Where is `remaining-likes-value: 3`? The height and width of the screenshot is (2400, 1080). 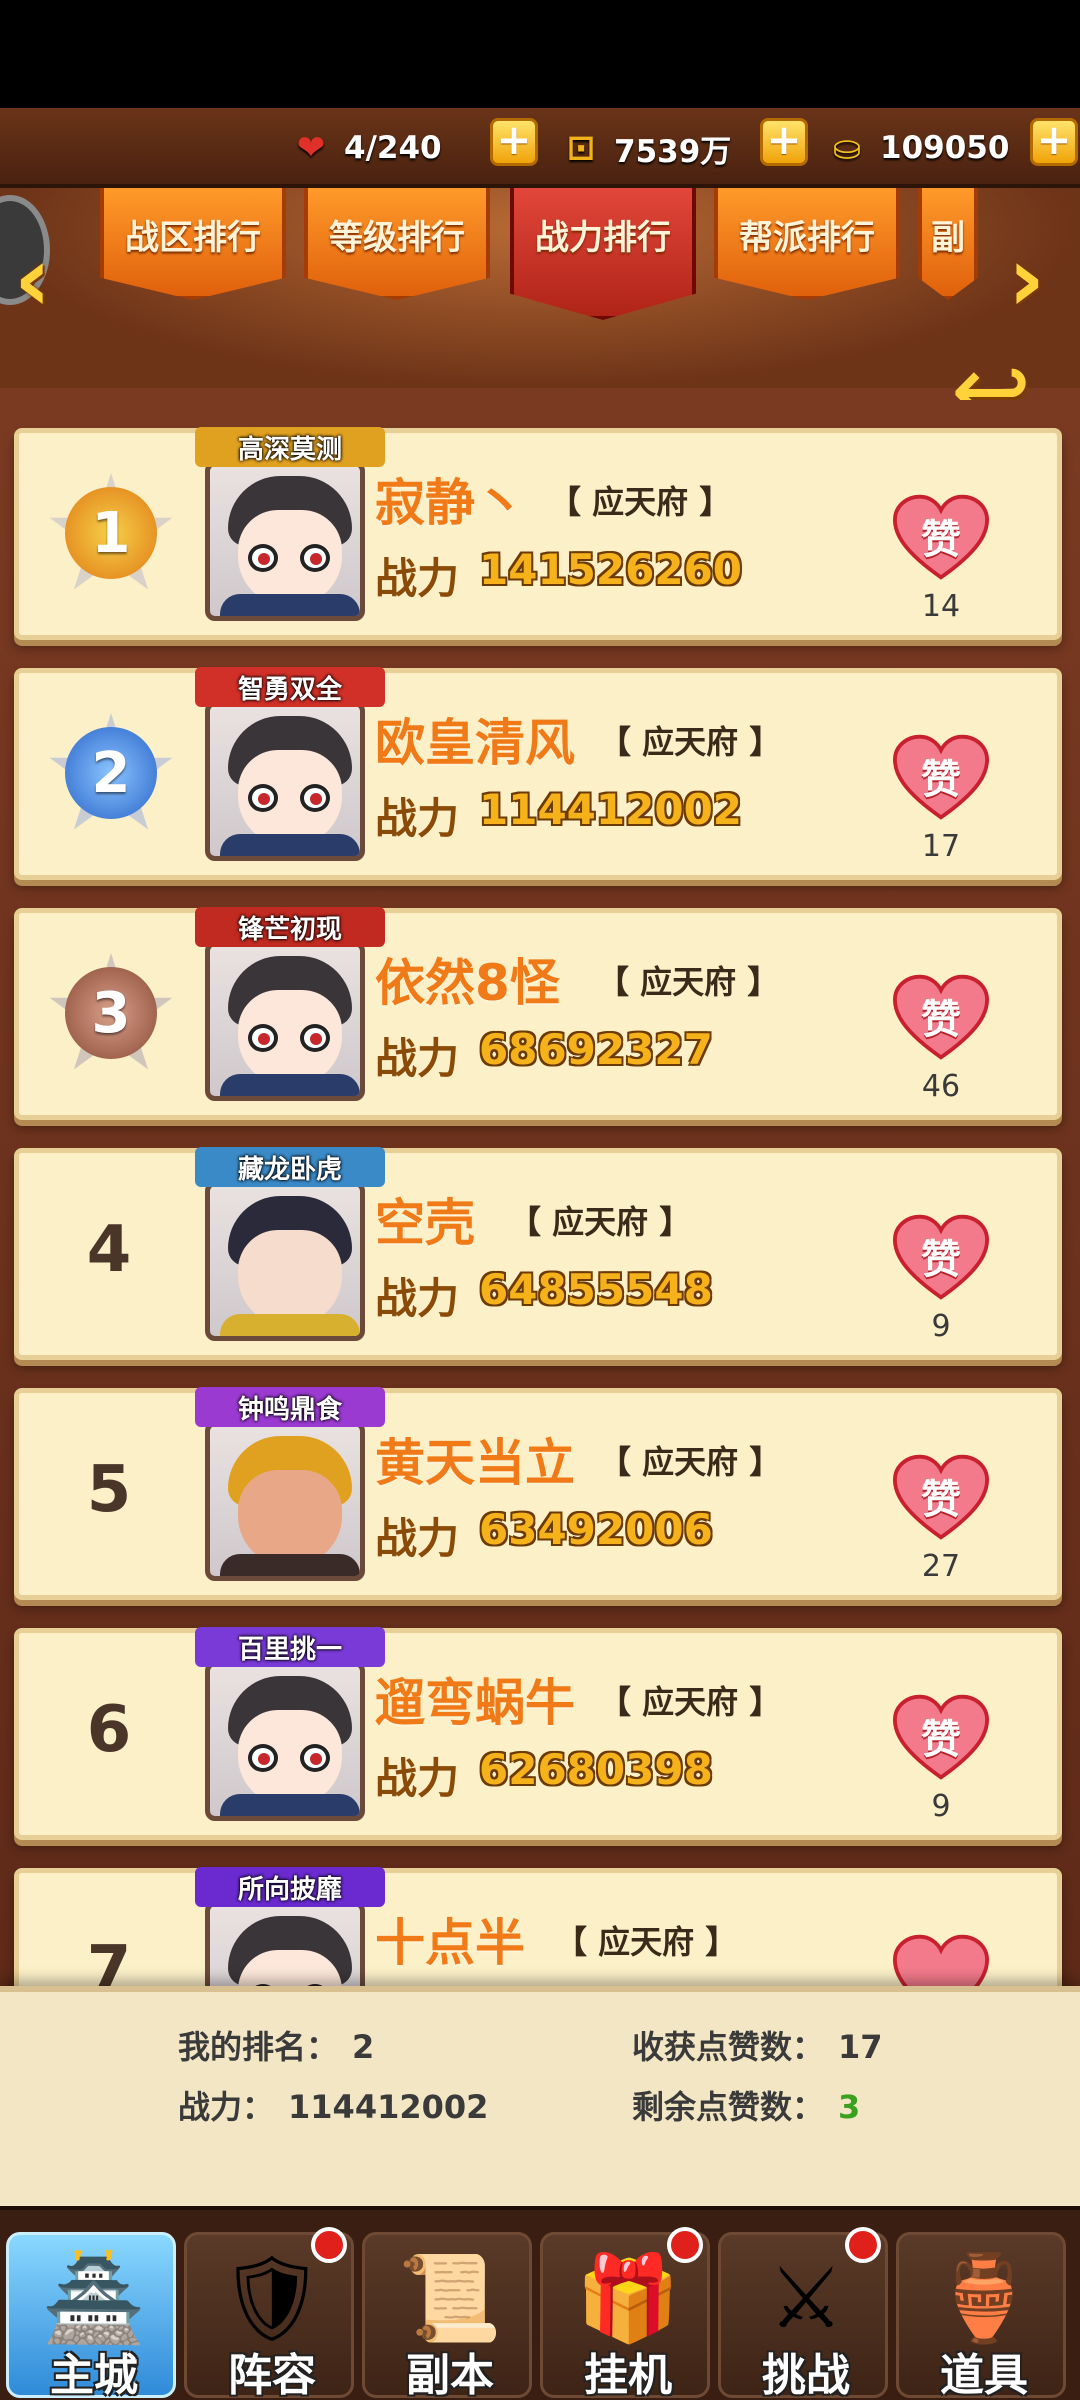 remaining-likes-value: 3 is located at coordinates (849, 2107).